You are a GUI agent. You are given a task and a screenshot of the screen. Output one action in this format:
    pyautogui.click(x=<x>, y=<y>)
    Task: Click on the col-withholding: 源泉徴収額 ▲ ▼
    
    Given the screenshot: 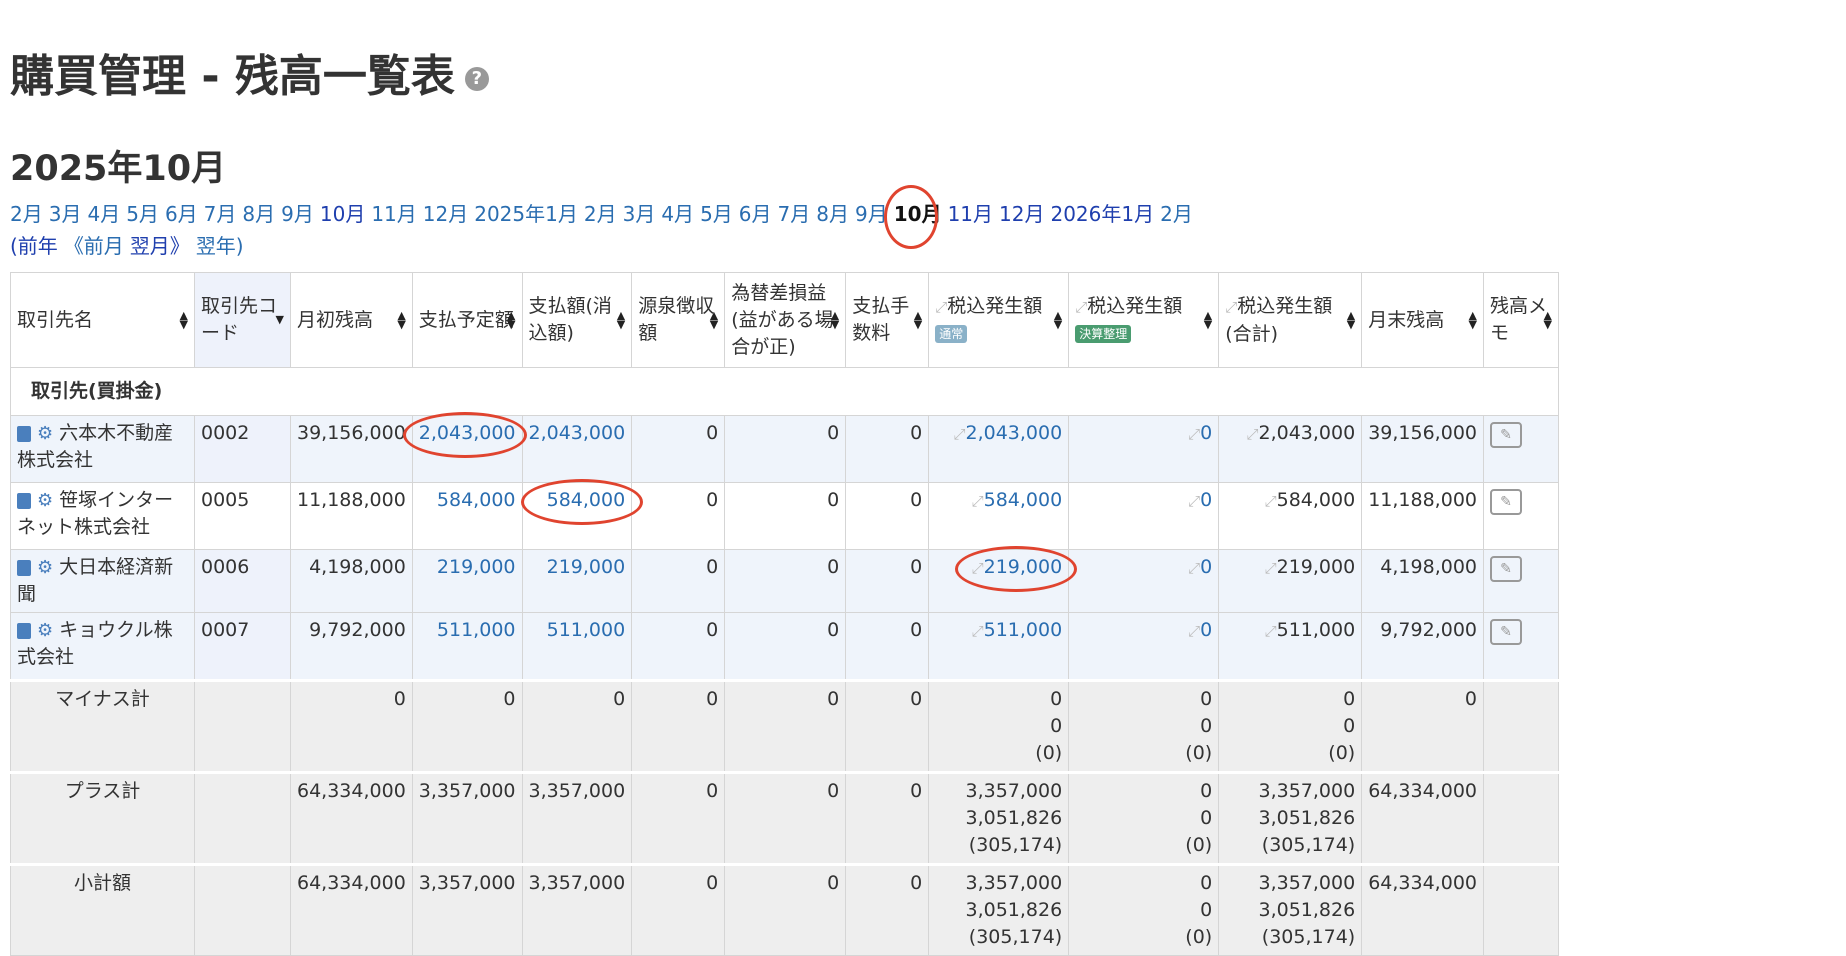 What is the action you would take?
    pyautogui.click(x=678, y=320)
    